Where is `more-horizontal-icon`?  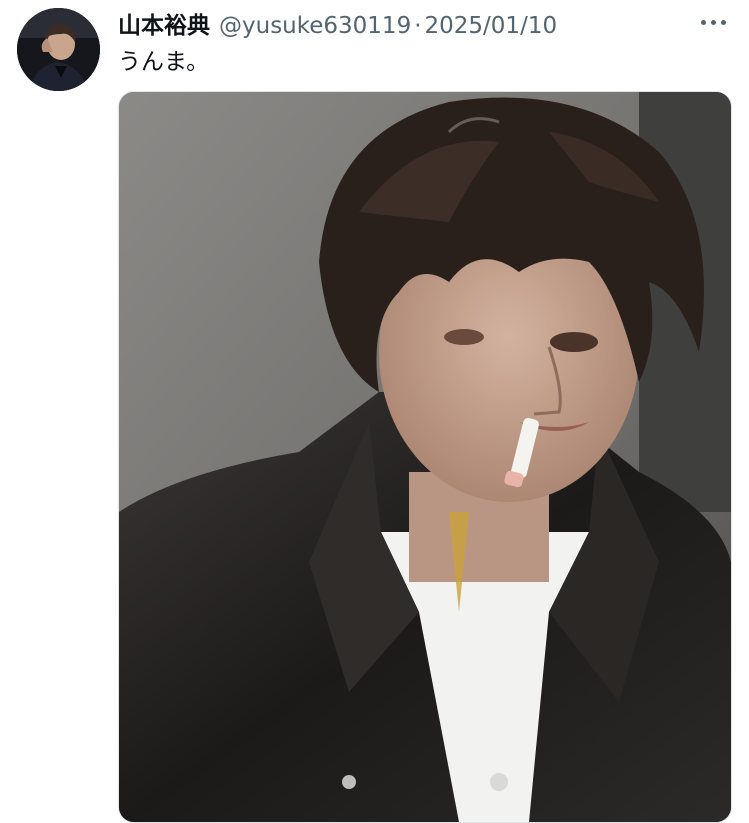
more-horizontal-icon is located at coordinates (713, 22).